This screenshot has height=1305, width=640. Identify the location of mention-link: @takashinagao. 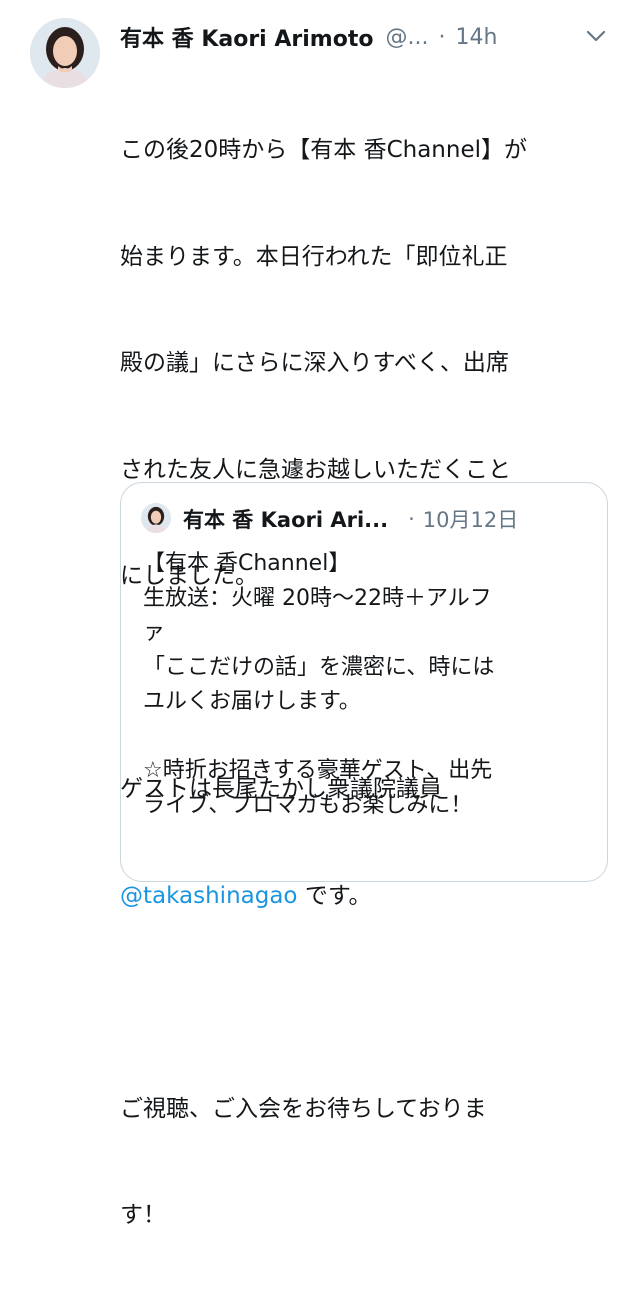
(209, 896).